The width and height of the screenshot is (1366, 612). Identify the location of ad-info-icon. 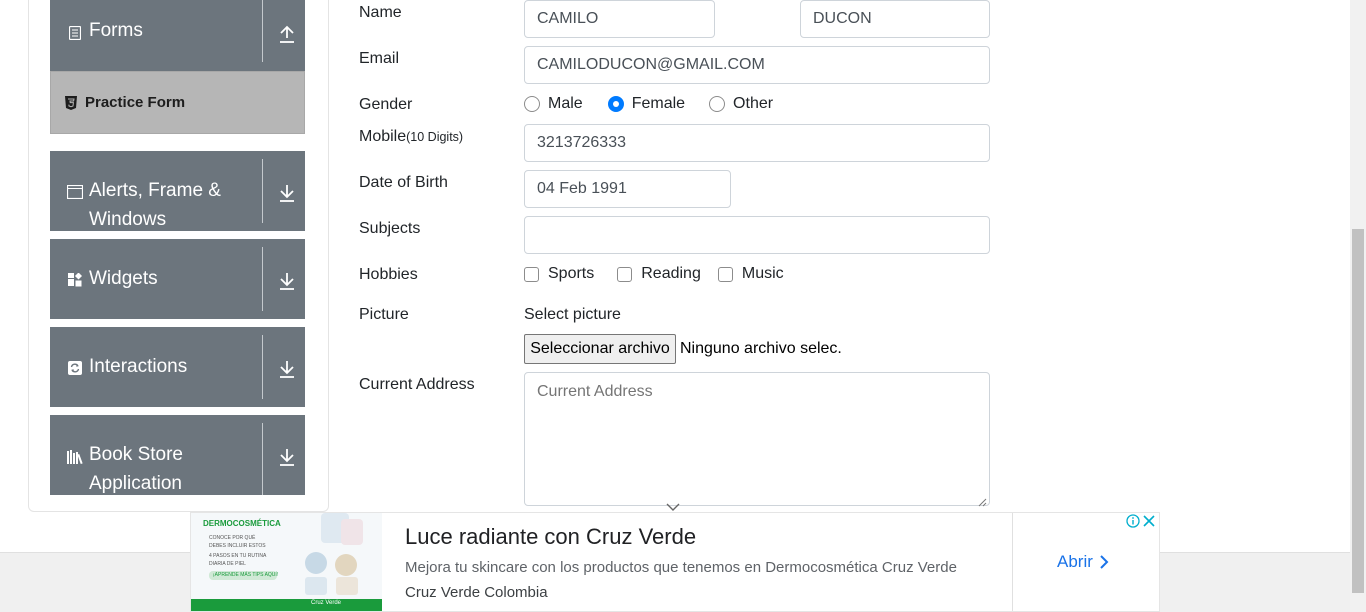
(1133, 521).